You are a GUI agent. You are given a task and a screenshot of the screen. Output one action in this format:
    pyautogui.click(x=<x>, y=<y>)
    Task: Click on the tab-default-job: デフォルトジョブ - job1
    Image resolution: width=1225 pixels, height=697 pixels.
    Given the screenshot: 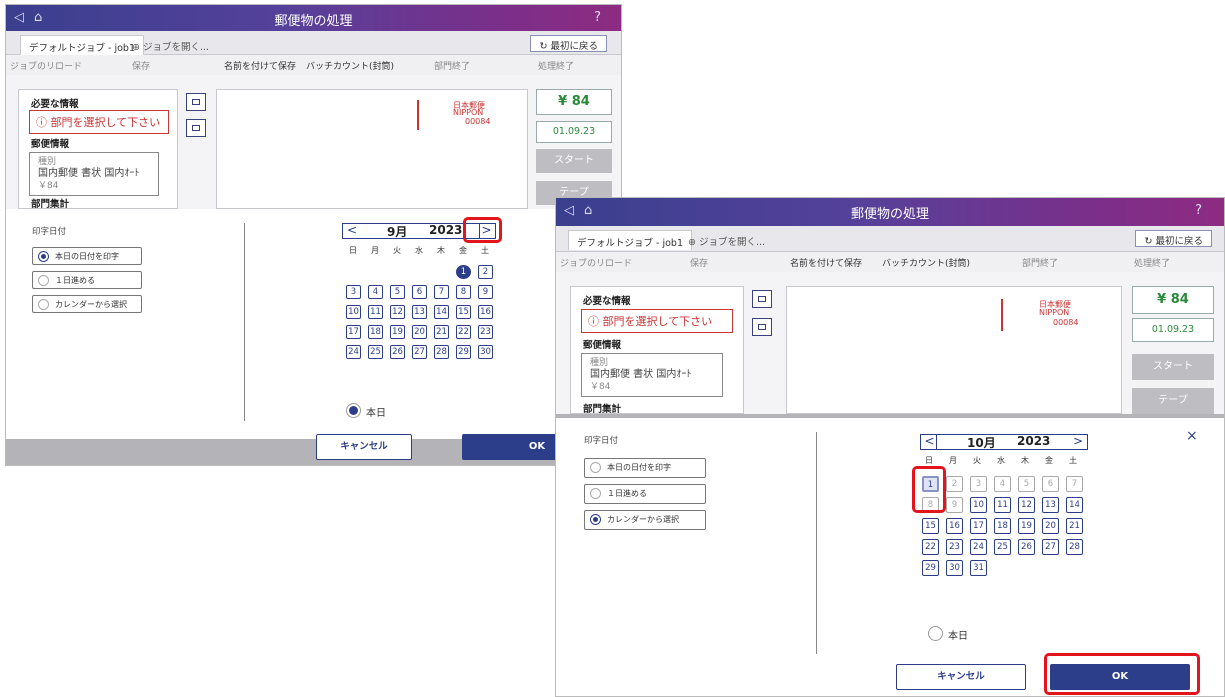 What is the action you would take?
    pyautogui.click(x=630, y=240)
    